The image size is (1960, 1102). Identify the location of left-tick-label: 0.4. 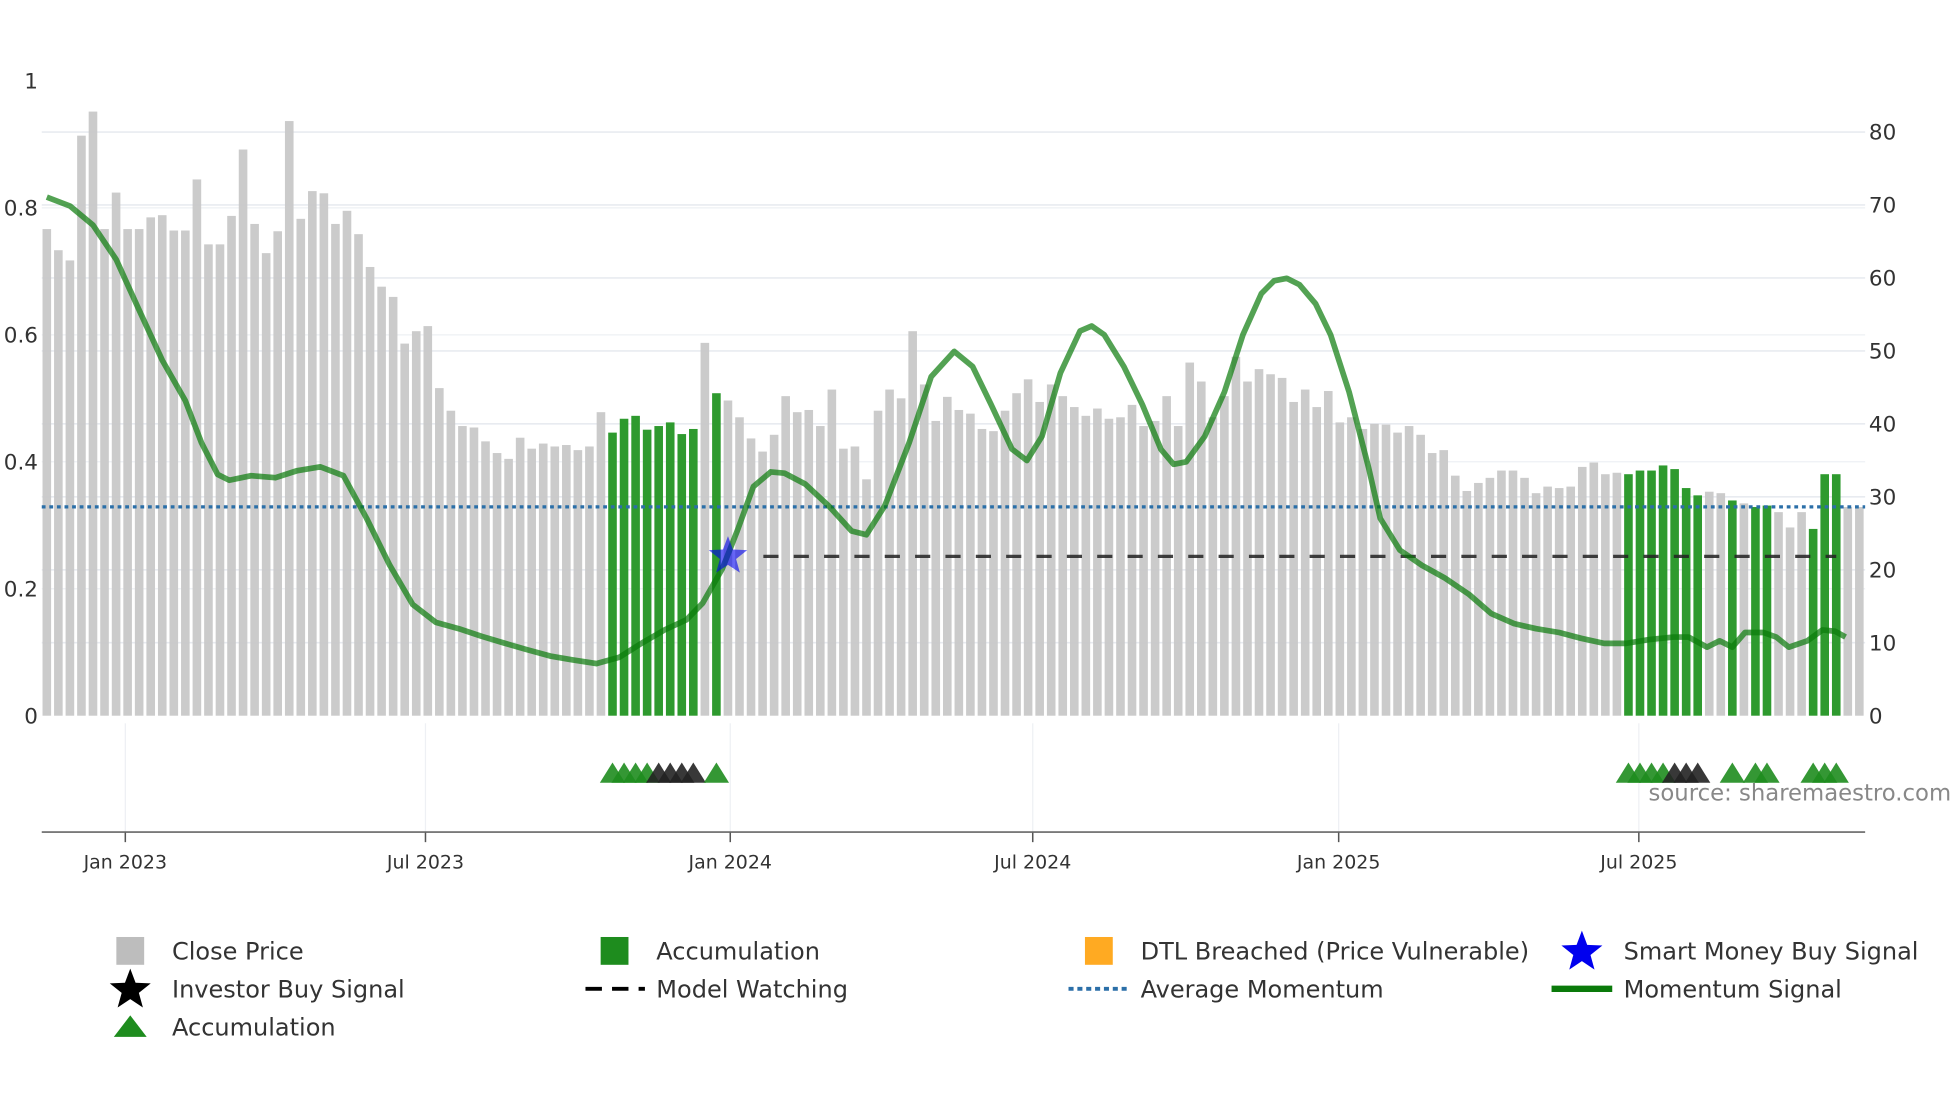
(21, 462).